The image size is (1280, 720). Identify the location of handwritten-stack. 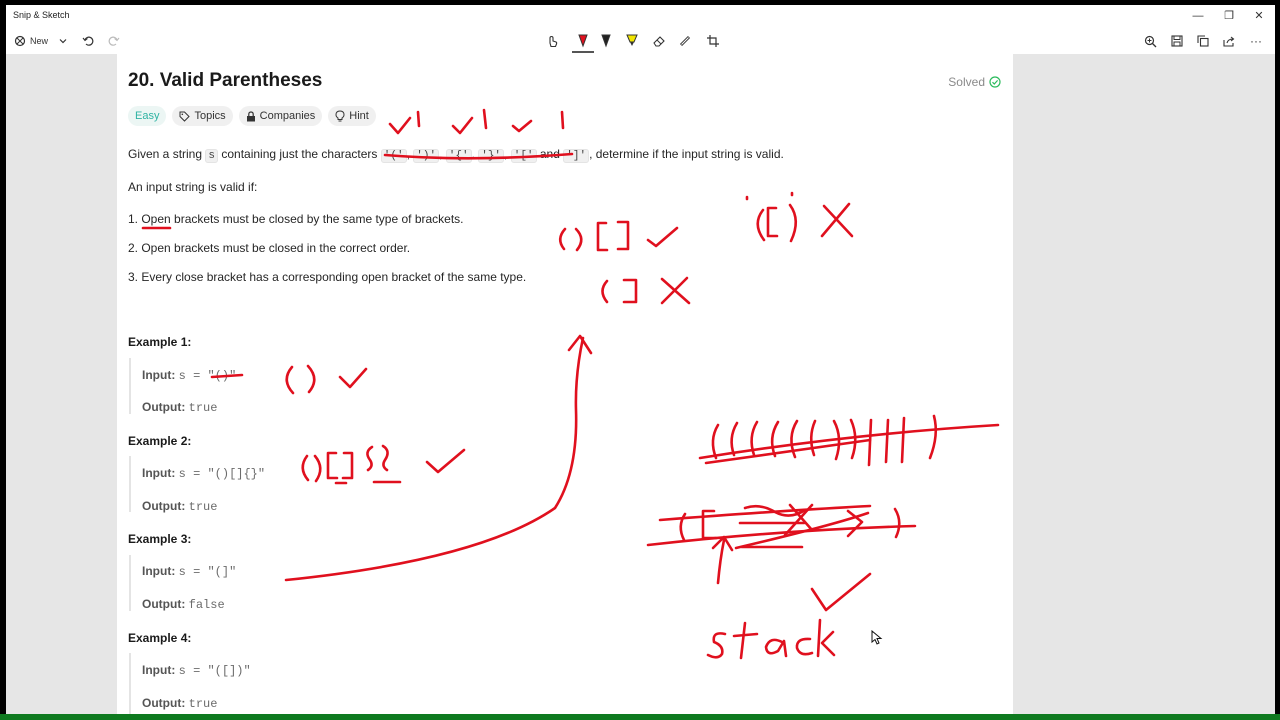
(771, 639).